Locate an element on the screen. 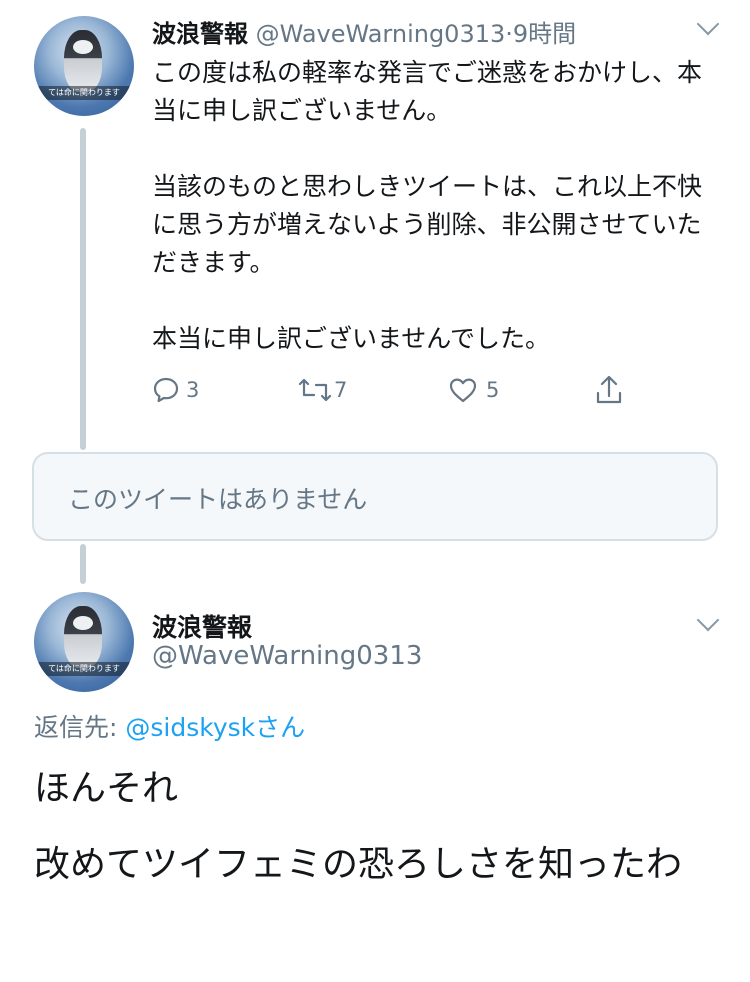 The image size is (750, 982). unavailable-tweet-card: このツイートはありません is located at coordinates (375, 496).